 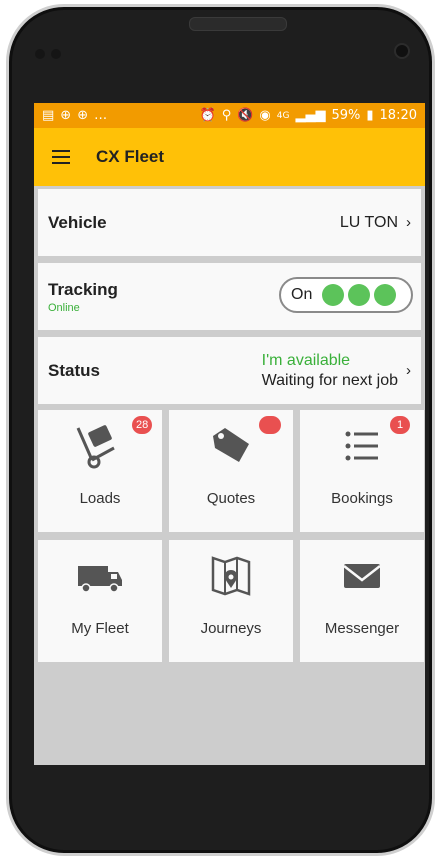 I want to click on vehicle-value: LU TON, so click(x=368, y=222).